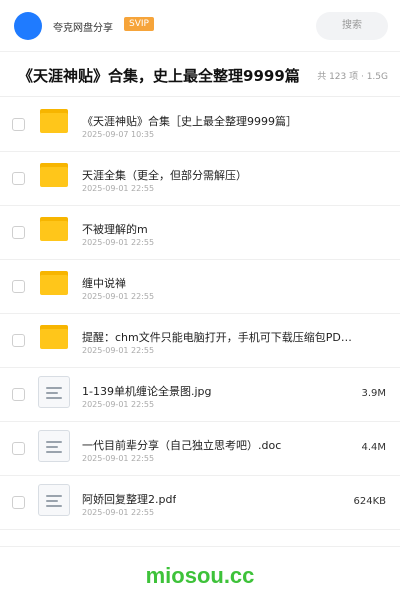 This screenshot has width=400, height=600. What do you see at coordinates (104, 283) in the screenshot?
I see `file-name: 缠中说禅` at bounding box center [104, 283].